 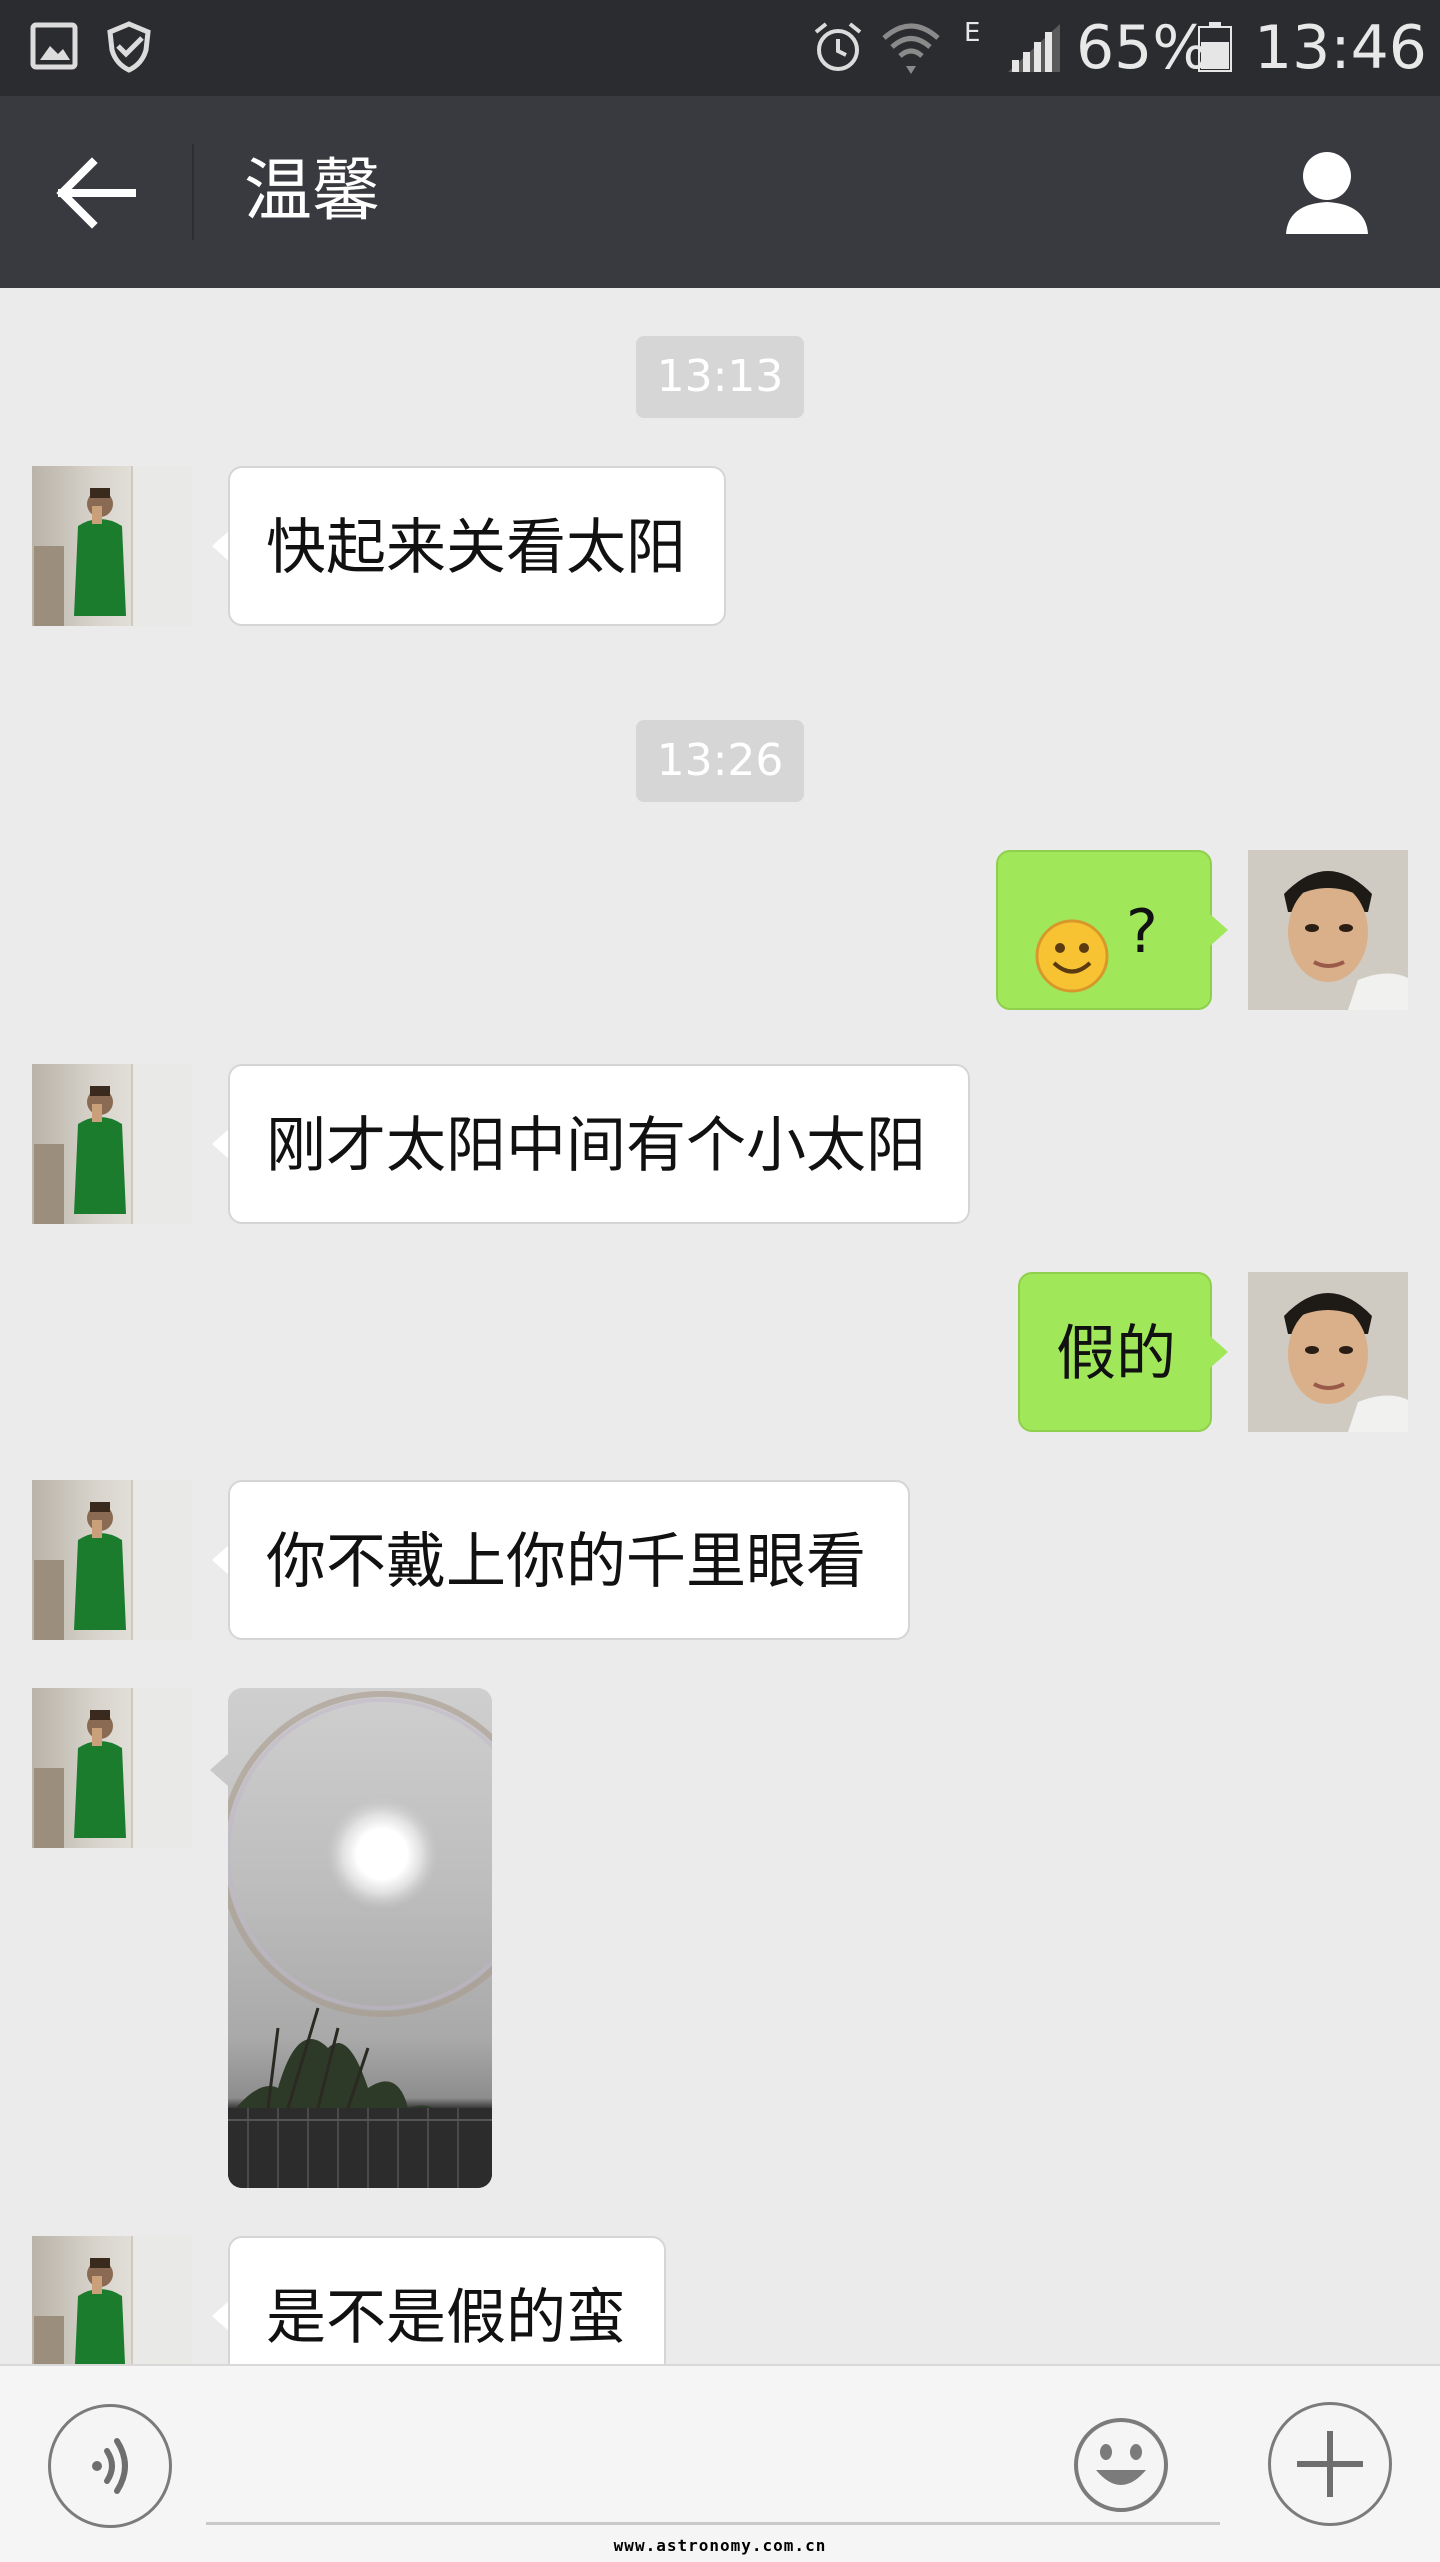 What do you see at coordinates (97, 193) in the screenshot?
I see `back-arrow-icon` at bounding box center [97, 193].